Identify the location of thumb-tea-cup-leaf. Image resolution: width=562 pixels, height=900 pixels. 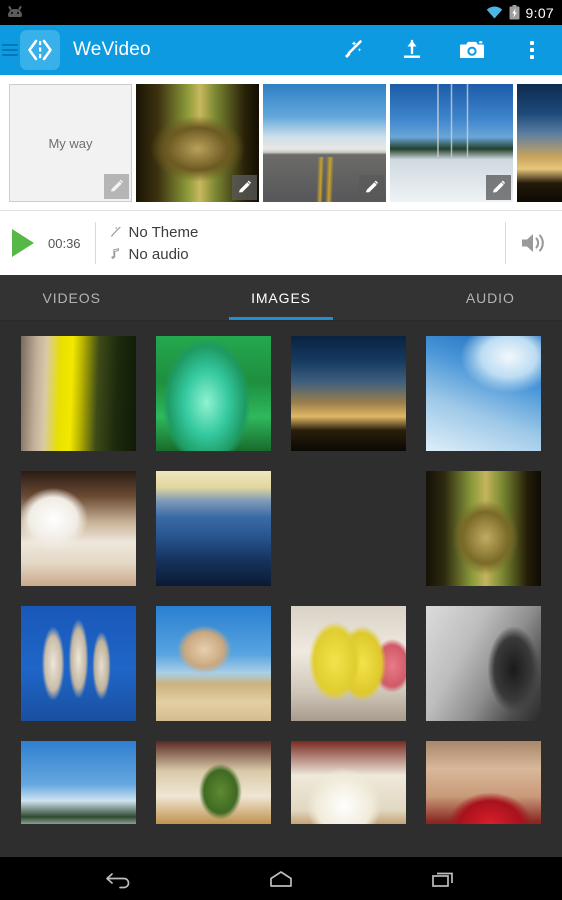
(213, 782).